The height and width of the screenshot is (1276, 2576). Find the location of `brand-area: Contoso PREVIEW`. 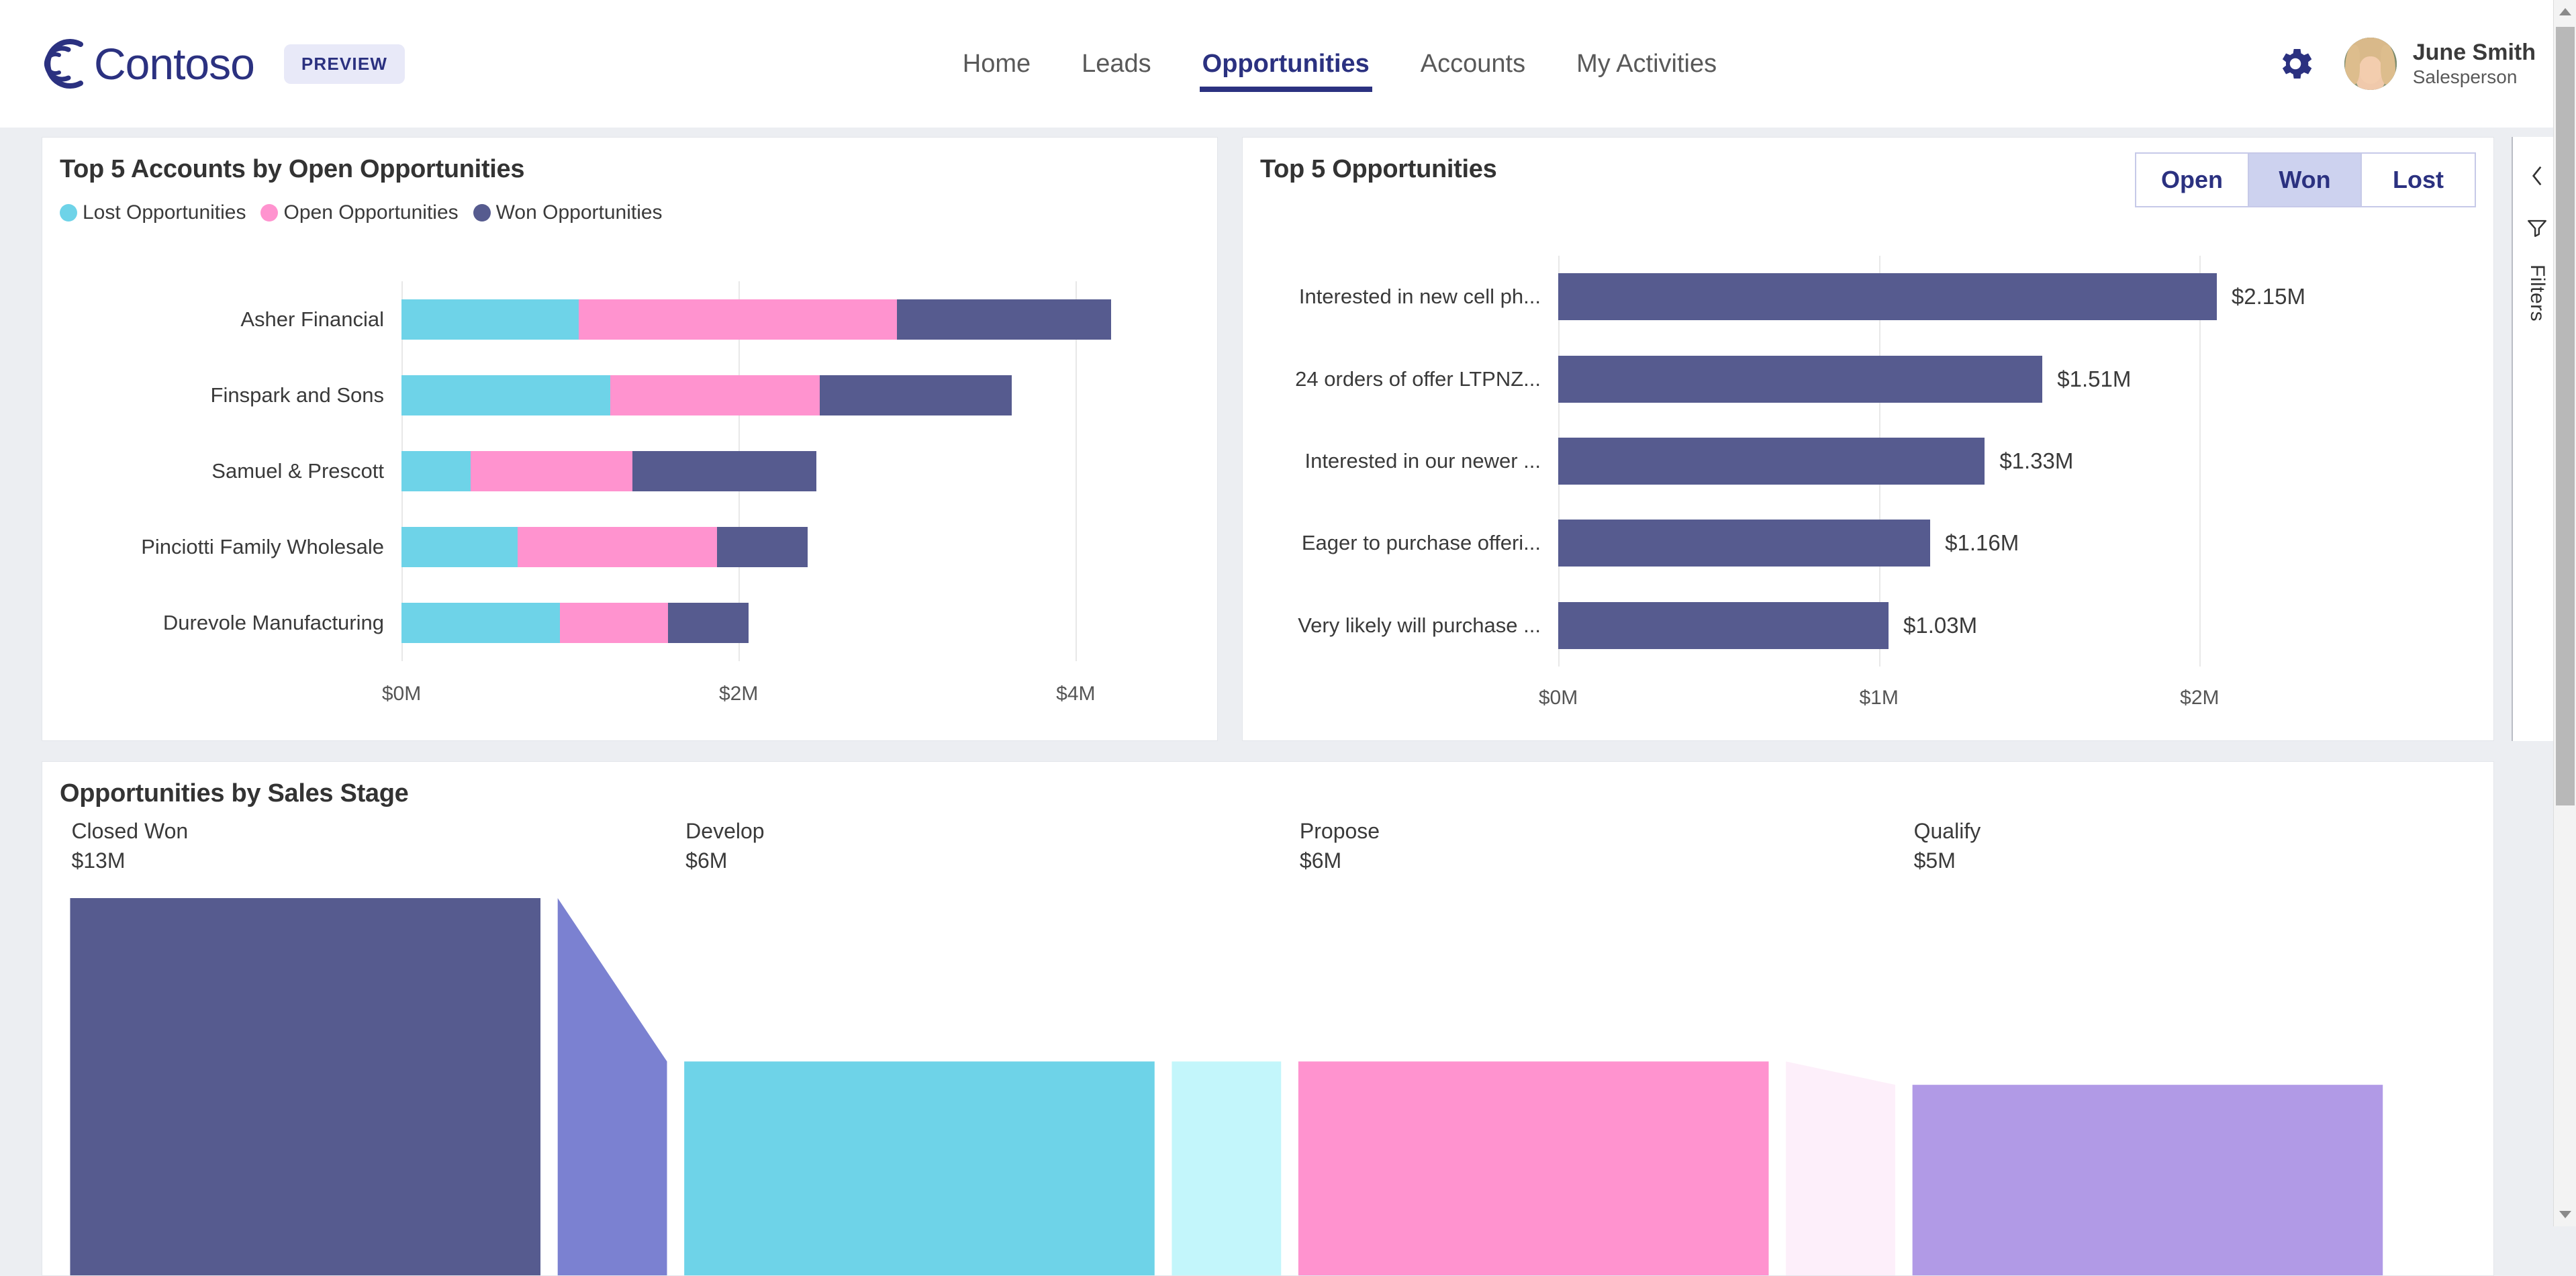

brand-area: Contoso PREVIEW is located at coordinates (222, 64).